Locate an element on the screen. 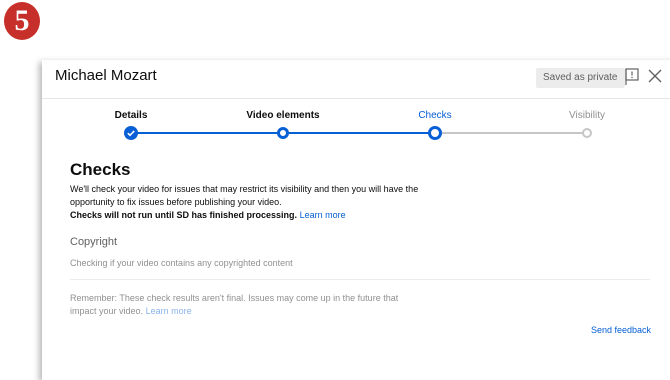  step-label-visibility: Visibility is located at coordinates (587, 115).